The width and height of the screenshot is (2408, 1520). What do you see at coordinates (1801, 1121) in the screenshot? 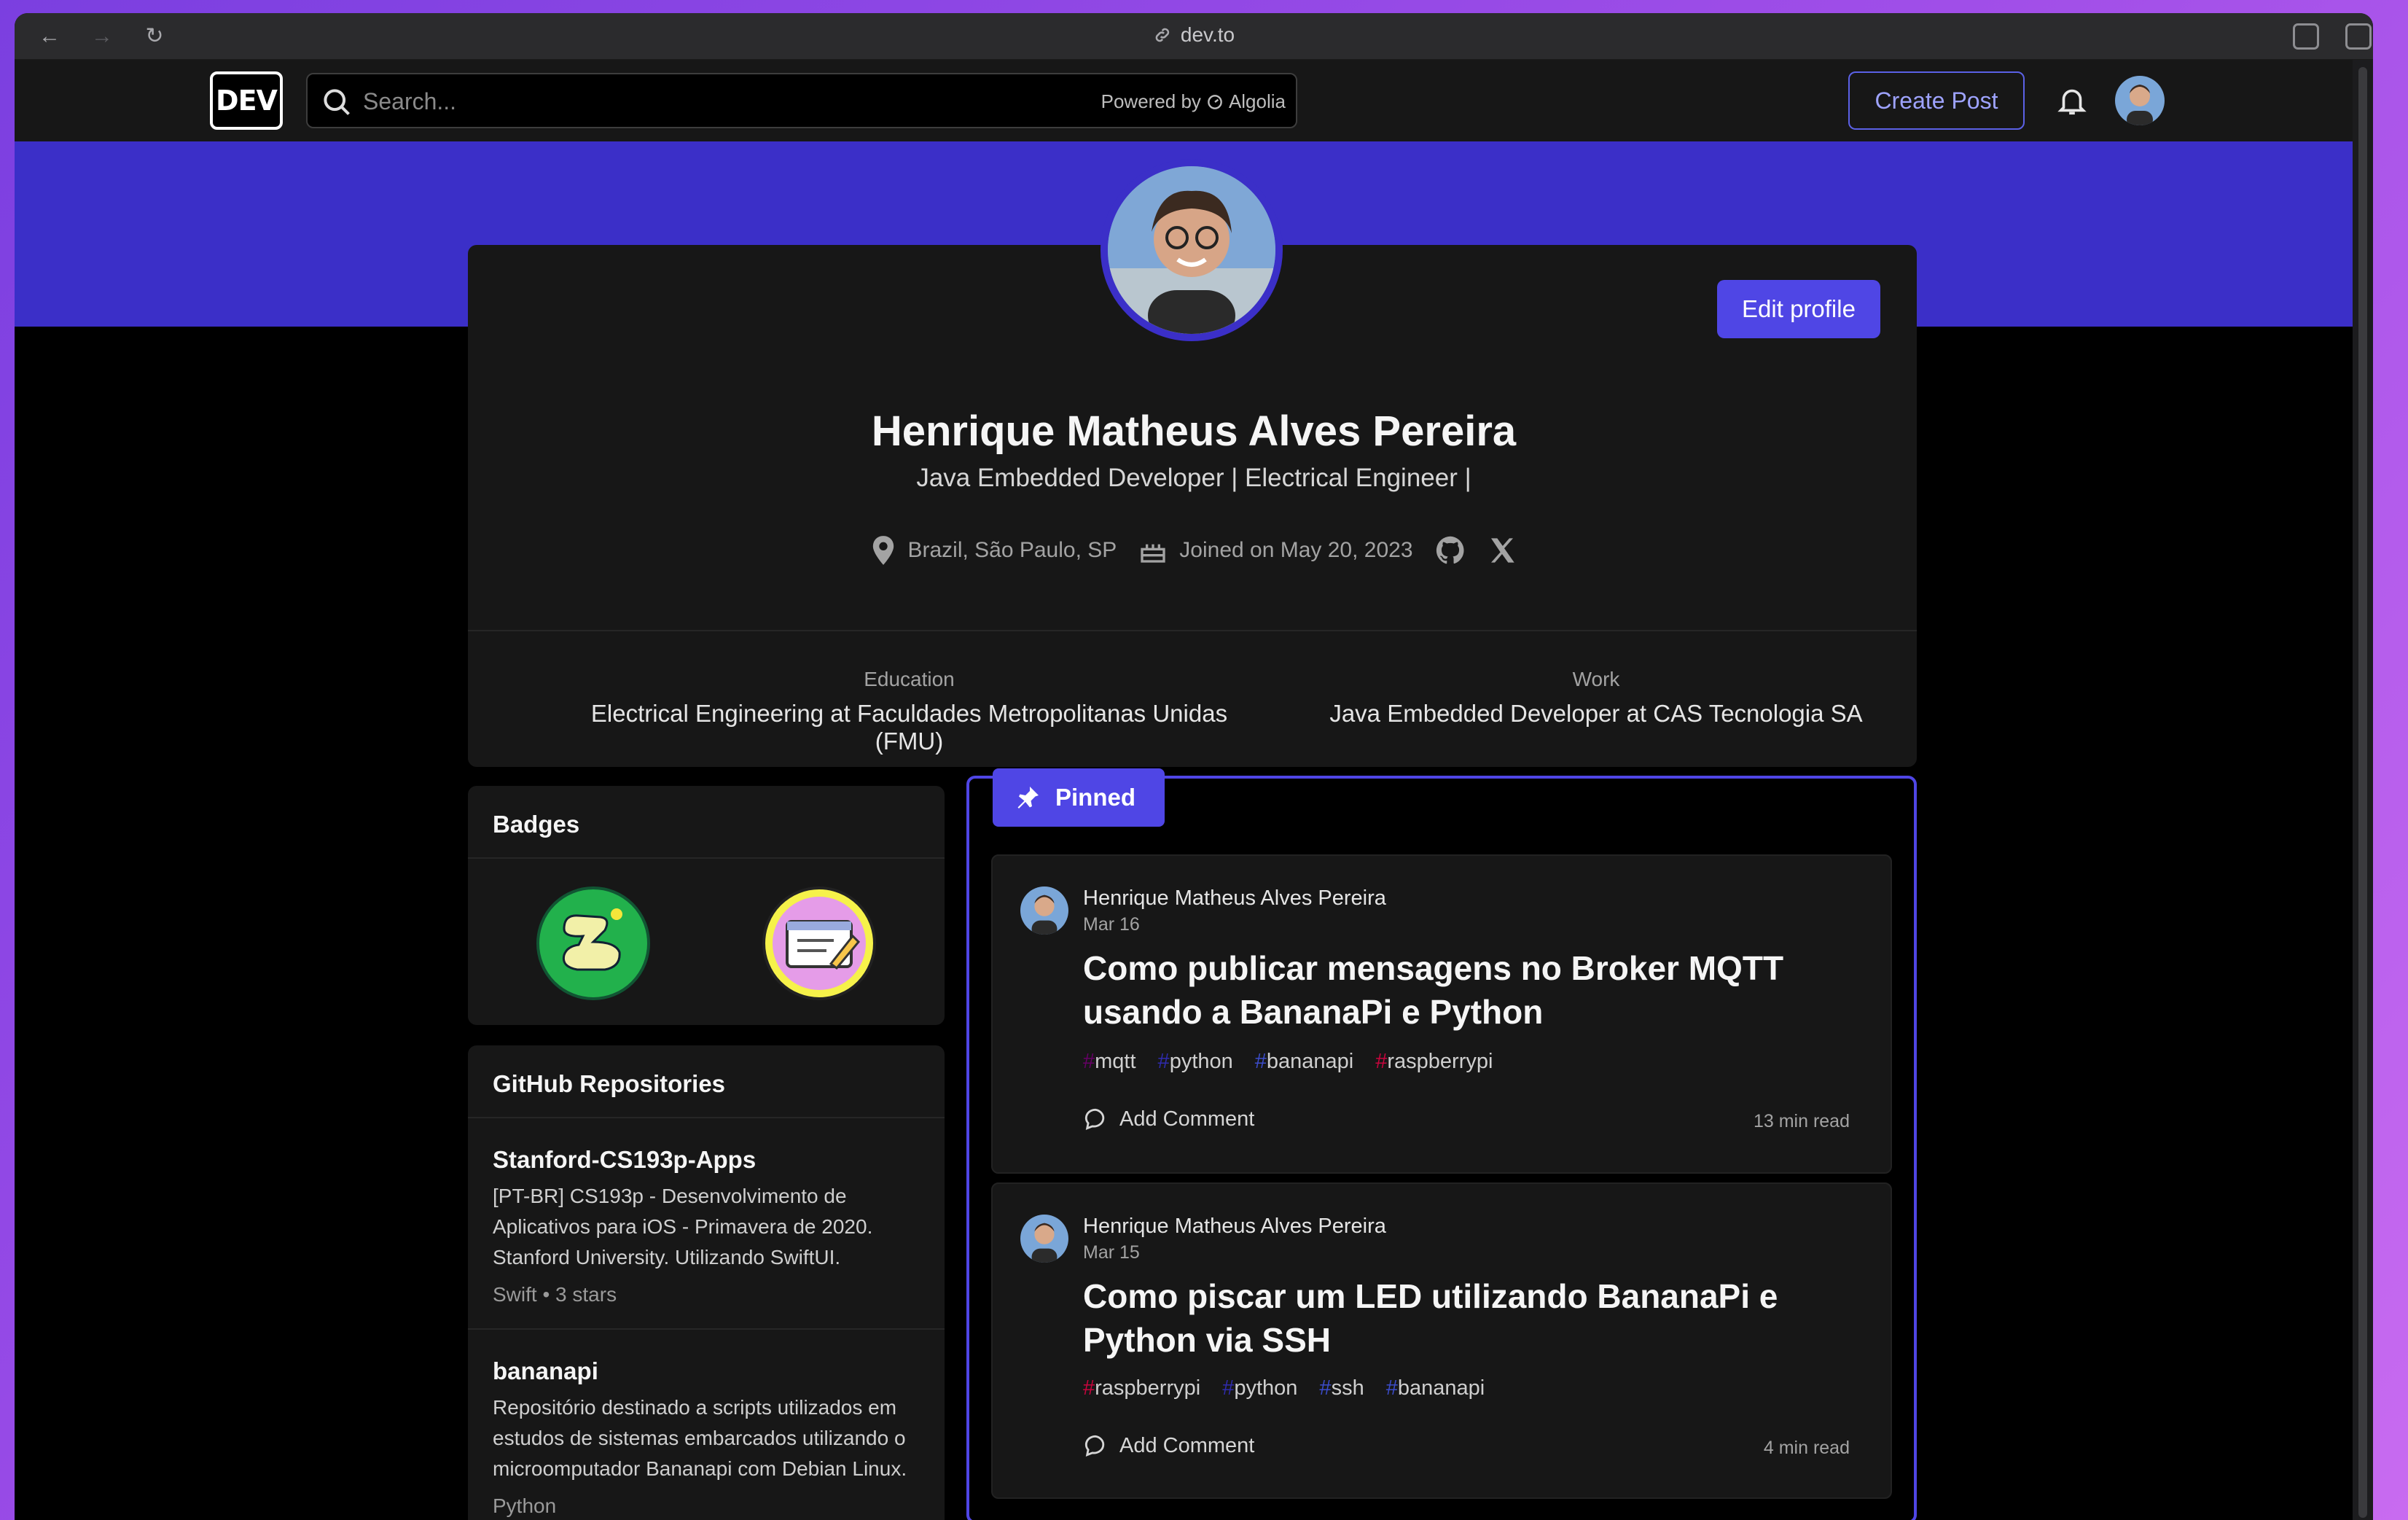
I see `reading-time: 13 min read` at bounding box center [1801, 1121].